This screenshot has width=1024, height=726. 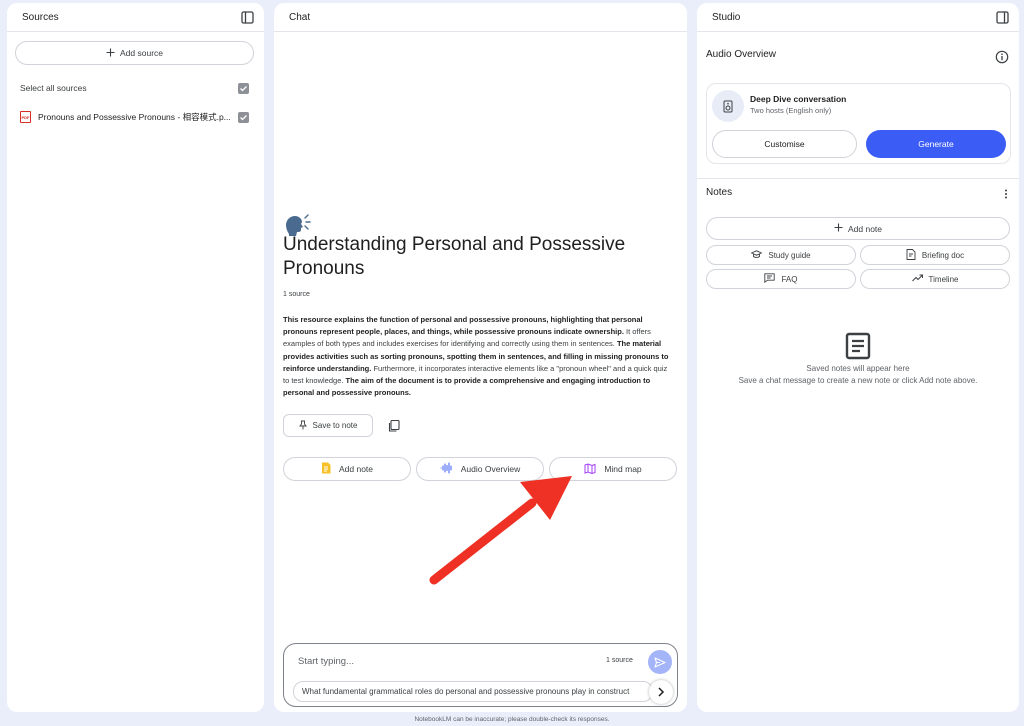 What do you see at coordinates (1006, 193) in the screenshot?
I see `more-options-icon` at bounding box center [1006, 193].